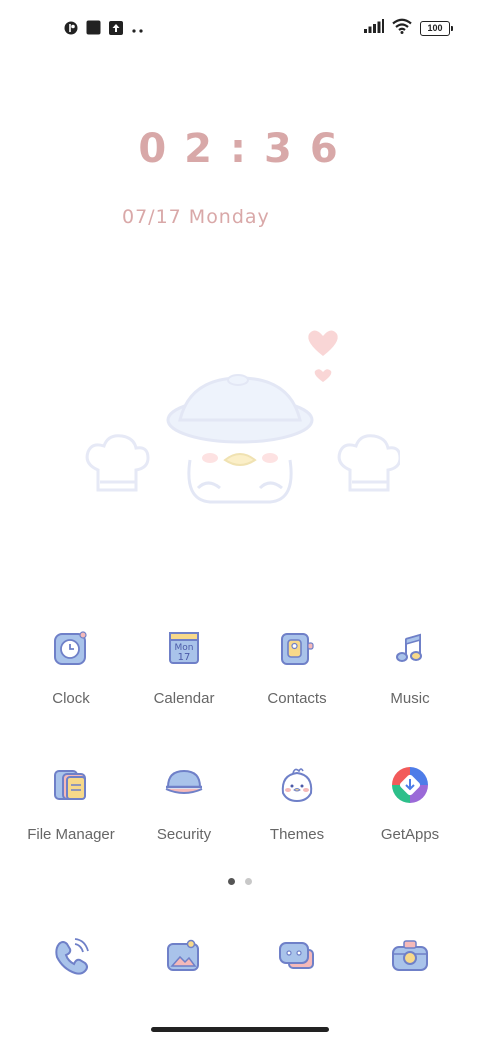  Describe the element at coordinates (138, 30) in the screenshot. I see `more-notifications-icon` at that location.